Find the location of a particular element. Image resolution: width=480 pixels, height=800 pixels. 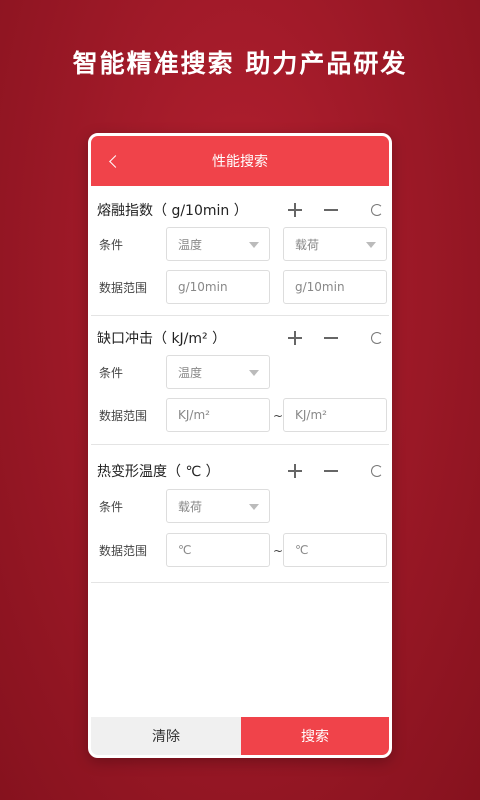

range-max-input: KJ/m² is located at coordinates (335, 415).